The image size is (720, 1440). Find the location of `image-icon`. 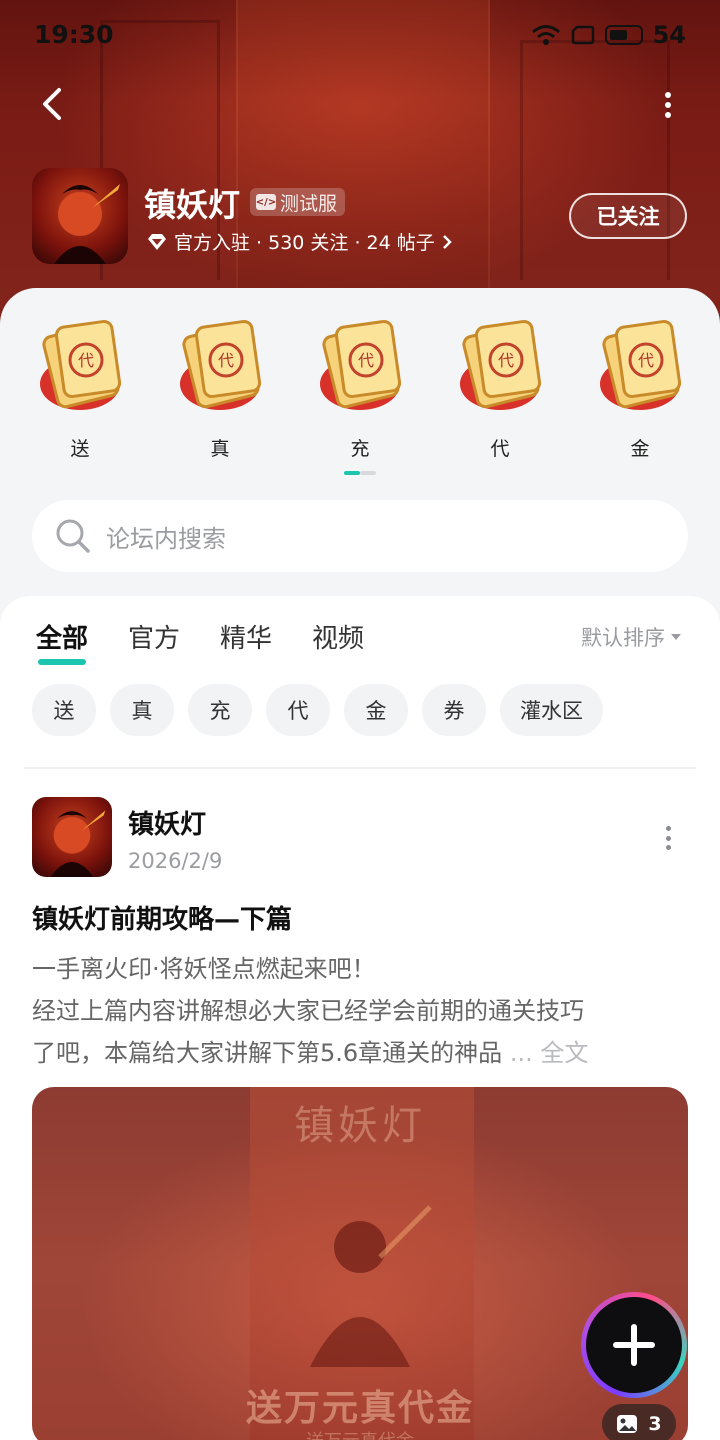

image-icon is located at coordinates (627, 1424).